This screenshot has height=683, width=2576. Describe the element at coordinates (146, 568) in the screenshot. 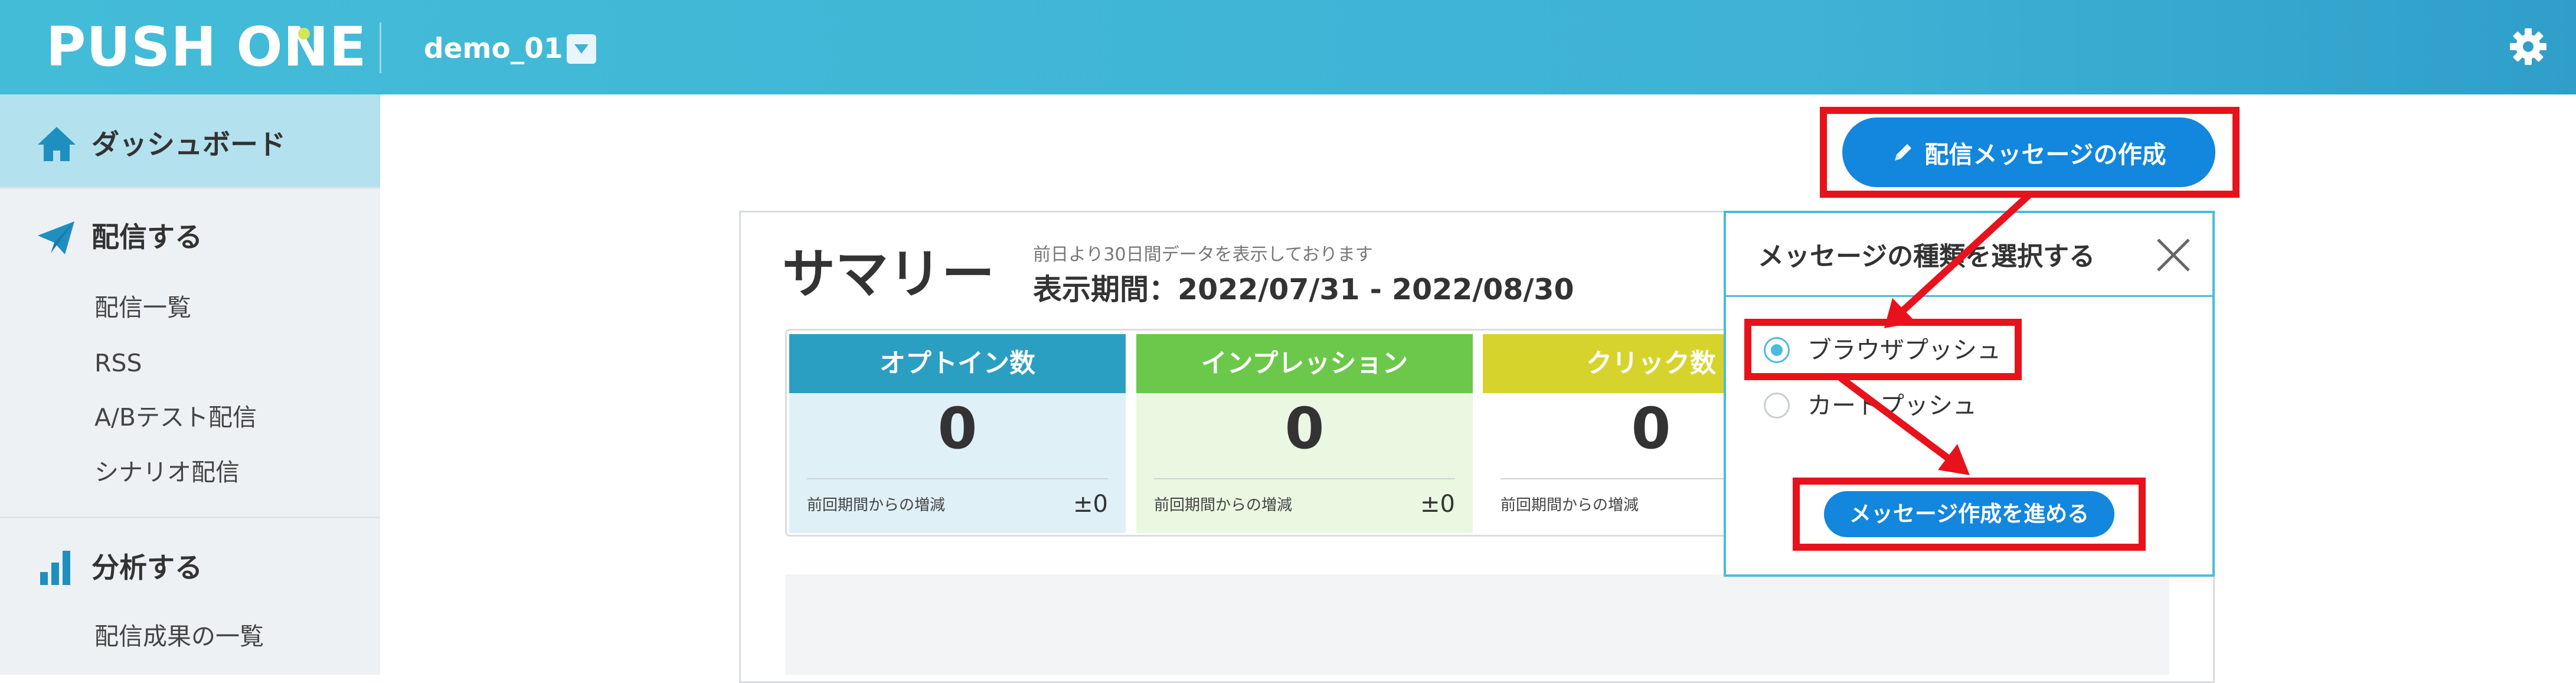

I see `sidebar-item-analyze: 分析する` at that location.